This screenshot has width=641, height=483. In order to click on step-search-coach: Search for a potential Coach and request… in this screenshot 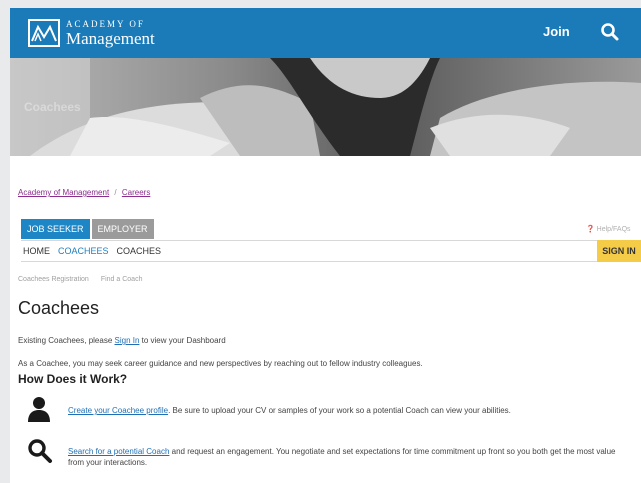, I will do `click(348, 457)`.